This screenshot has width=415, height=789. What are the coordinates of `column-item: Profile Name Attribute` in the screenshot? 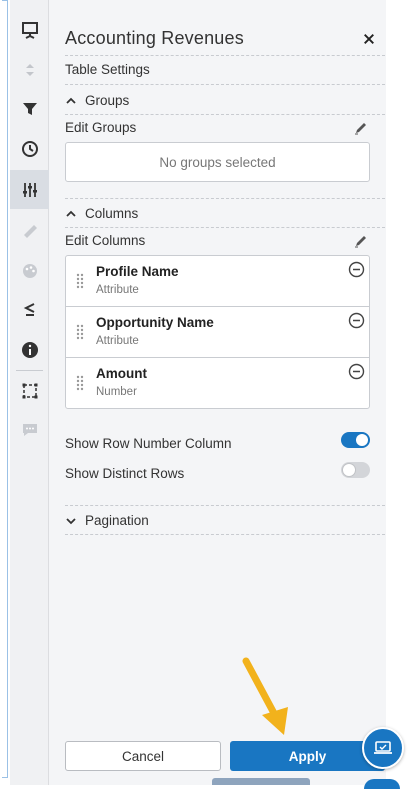 It's located at (217, 281).